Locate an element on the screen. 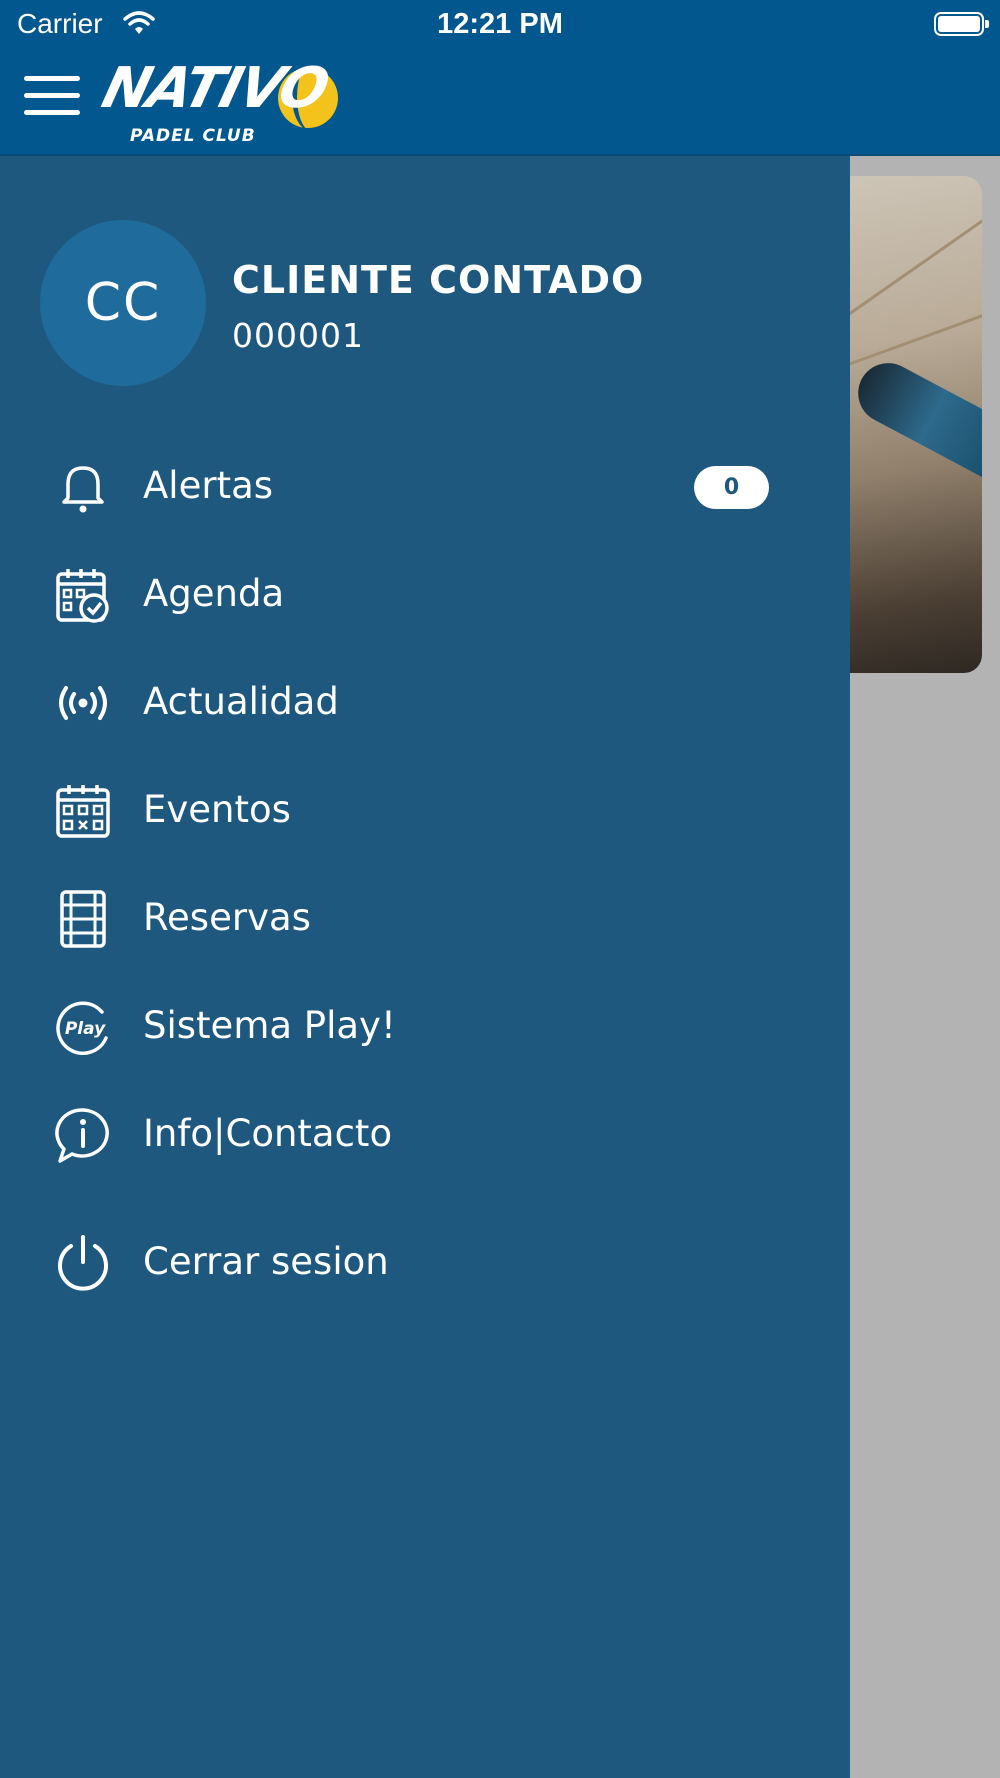 The image size is (1000, 1778). calendar-grid-icon is located at coordinates (83, 811).